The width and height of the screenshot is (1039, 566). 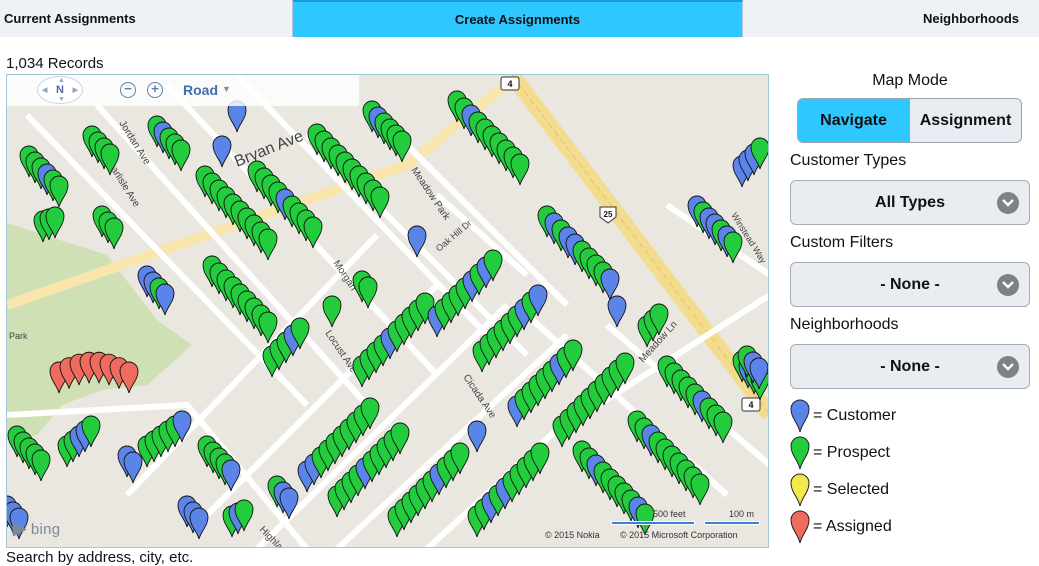 What do you see at coordinates (55, 63) in the screenshot?
I see `records-count: 1,034 Records` at bounding box center [55, 63].